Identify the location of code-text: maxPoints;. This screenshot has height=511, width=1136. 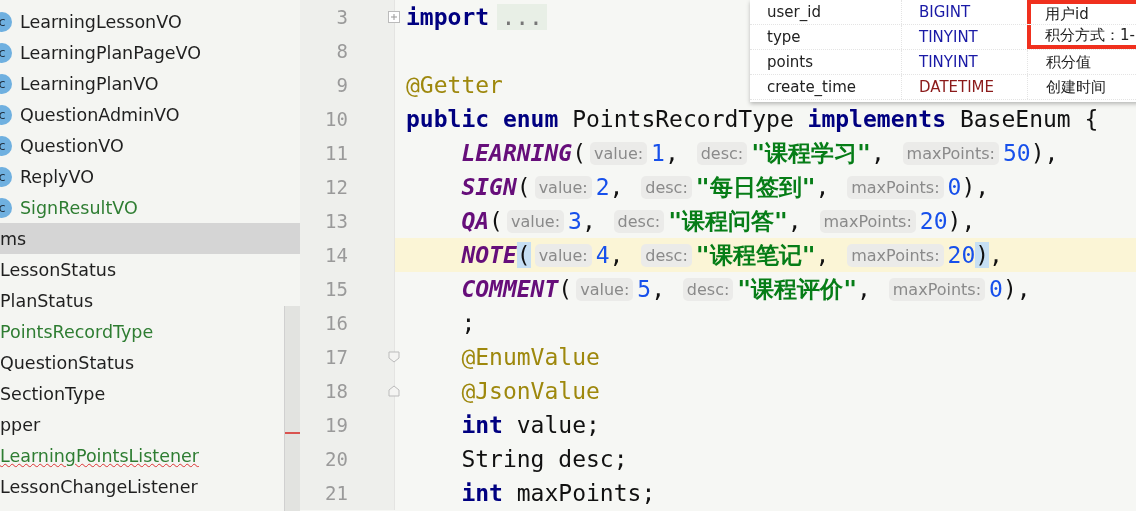
(585, 493).